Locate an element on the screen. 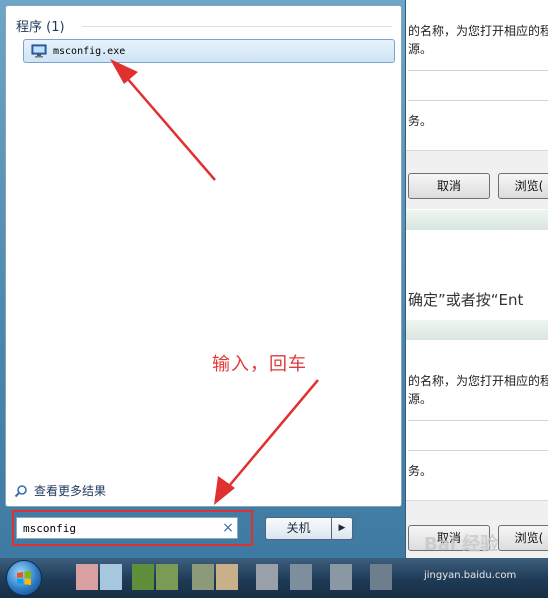 This screenshot has width=548, height=598. result-item-msconfig: msconfig.exe is located at coordinates (209, 51).